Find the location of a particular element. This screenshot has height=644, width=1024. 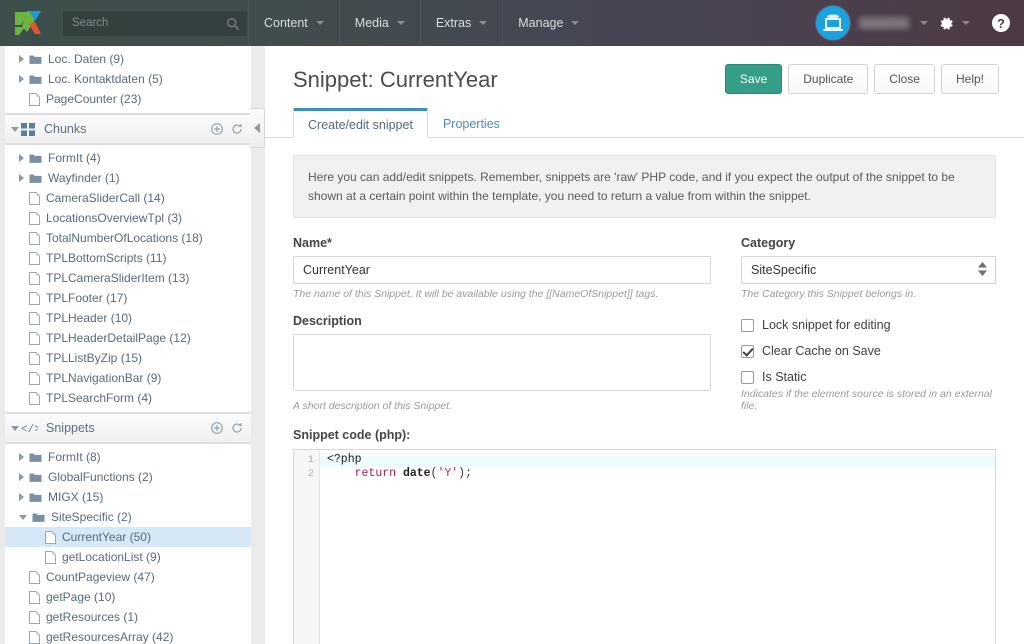

is-static-checkbox is located at coordinates (747, 377).